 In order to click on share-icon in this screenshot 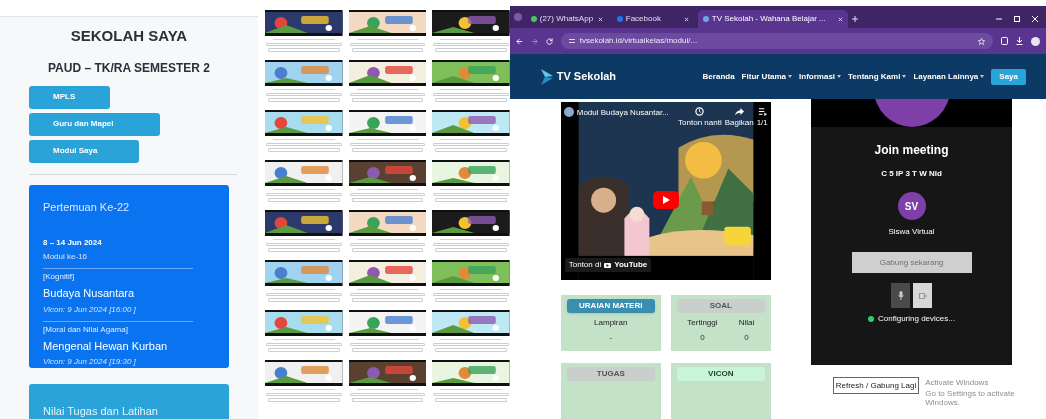, I will do `click(739, 111)`.